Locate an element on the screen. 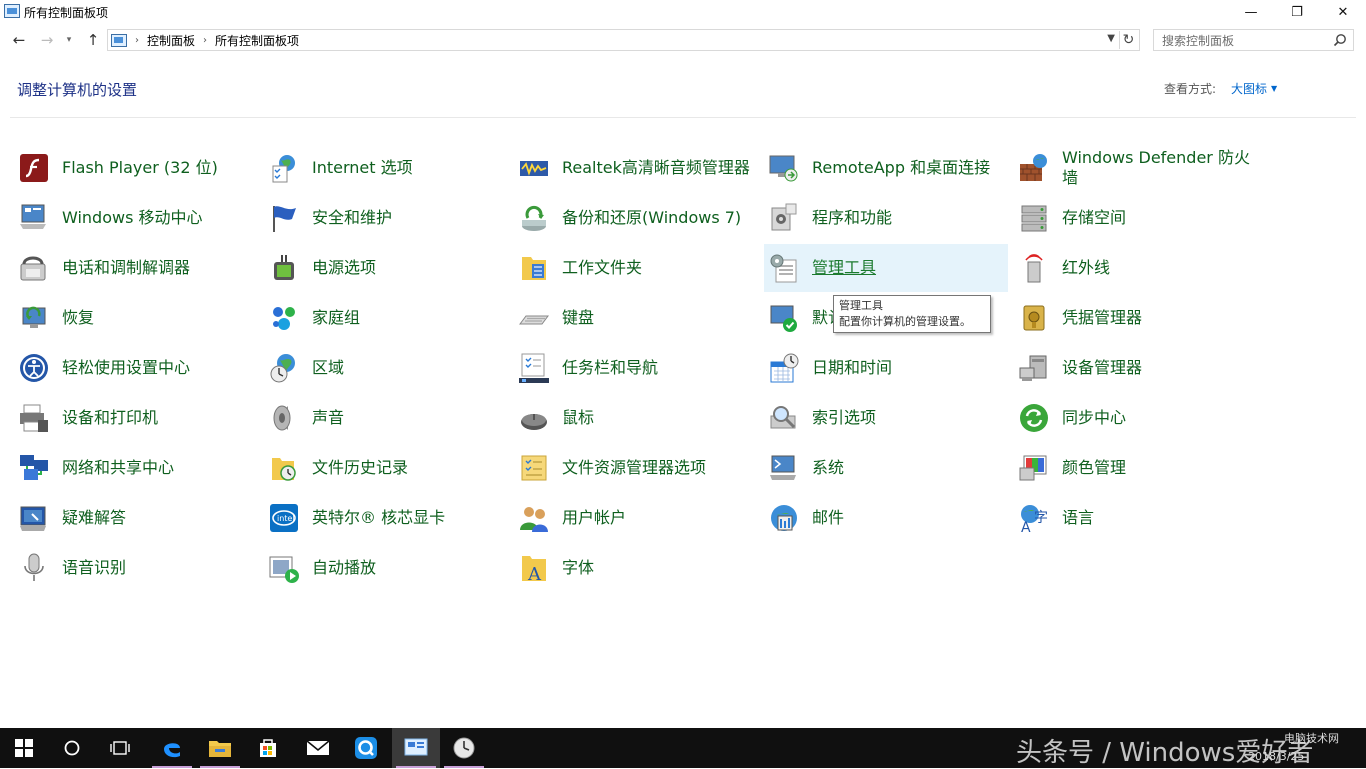  svg-text: A is located at coordinates (1026, 527).